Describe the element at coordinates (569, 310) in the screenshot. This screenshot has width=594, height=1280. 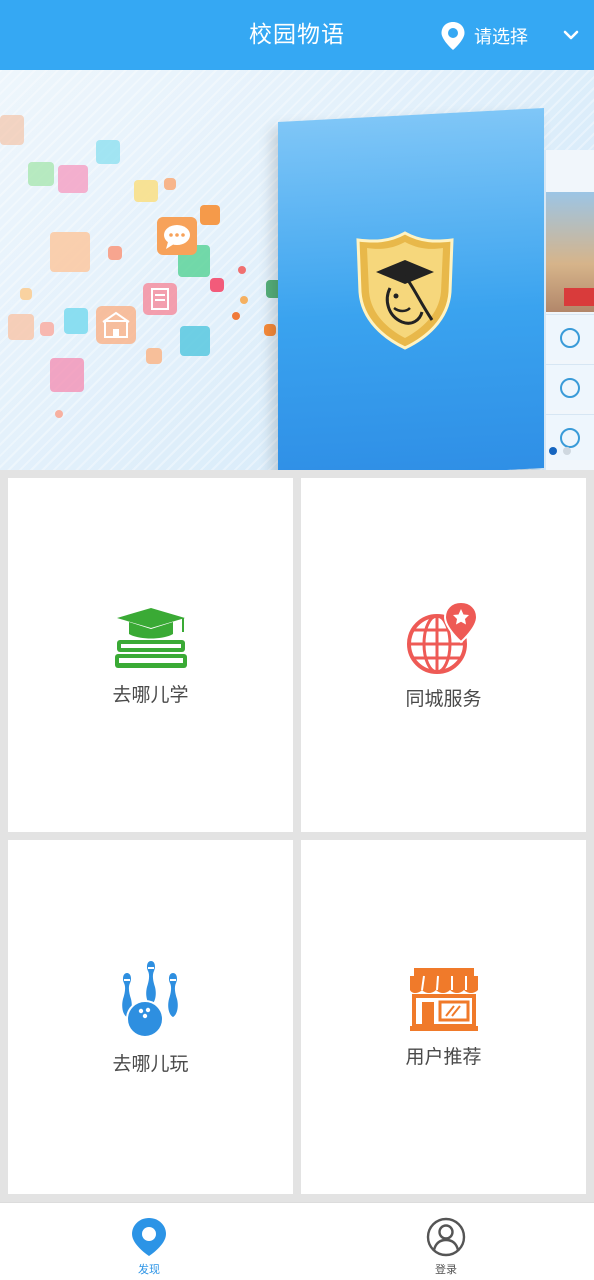
I see `banner-next-slide` at that location.